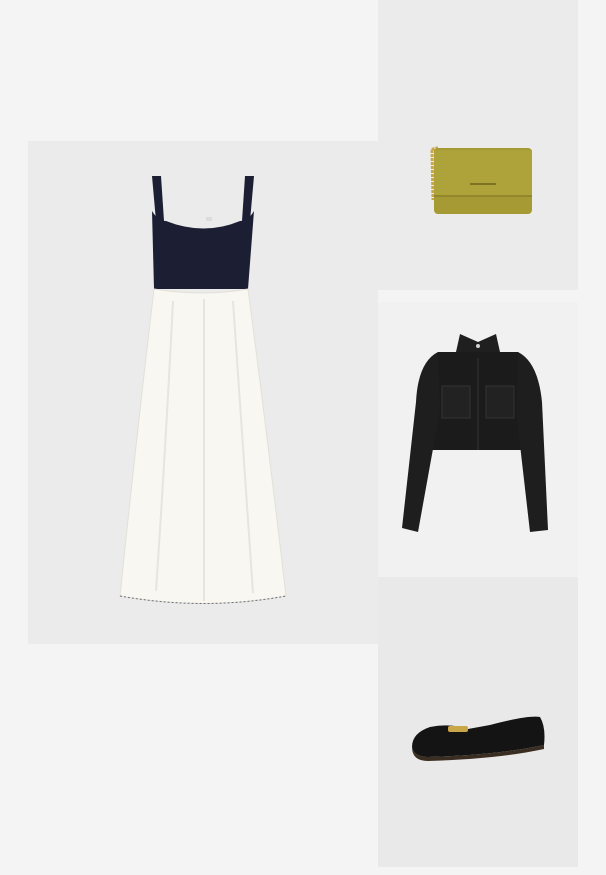 The image size is (606, 875). I want to click on jacket-tile, so click(478, 439).